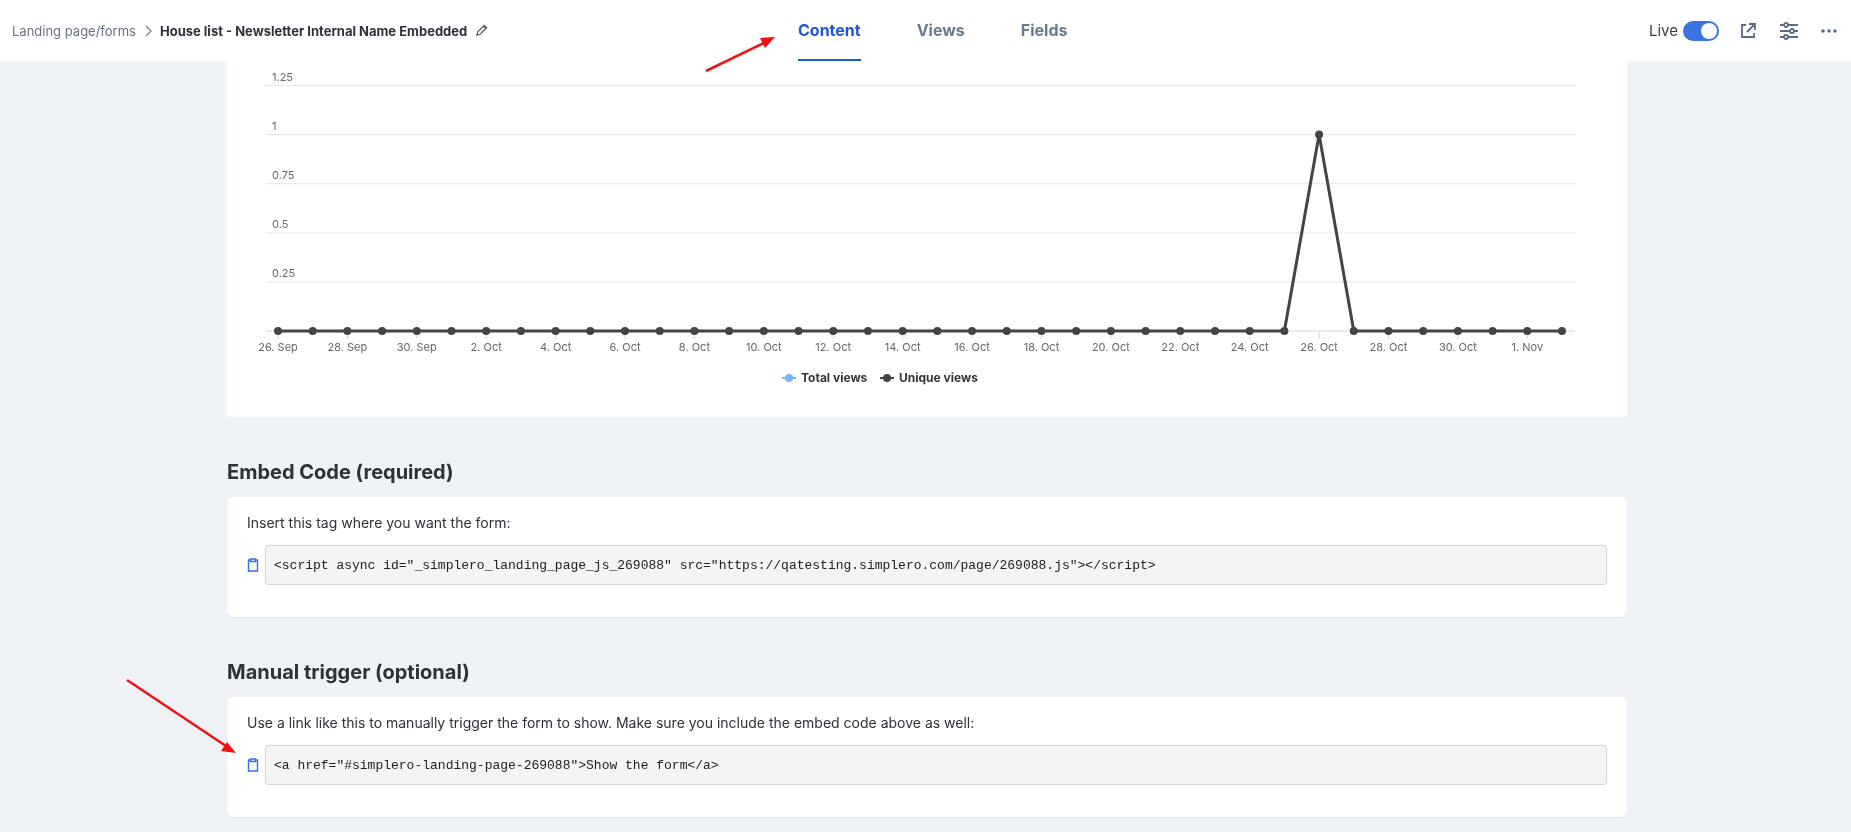 Image resolution: width=1851 pixels, height=832 pixels. What do you see at coordinates (694, 347) in the screenshot?
I see `x-axis-label: 8. Oct` at bounding box center [694, 347].